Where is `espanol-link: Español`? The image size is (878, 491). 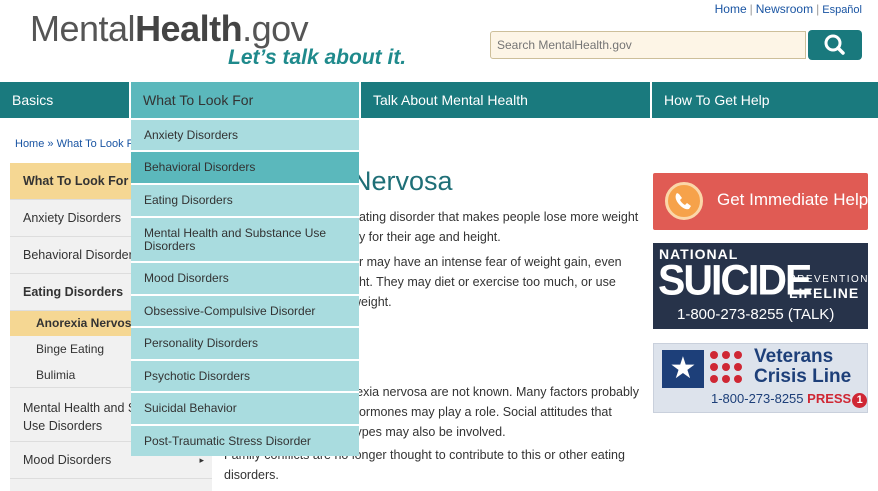
espanol-link: Español is located at coordinates (842, 10).